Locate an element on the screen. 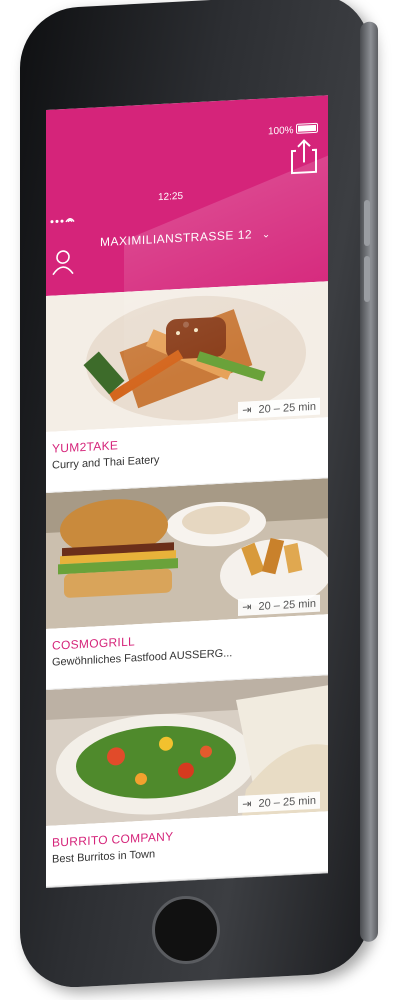 Image resolution: width=400 pixels, height=1000 pixels. restaurant-name: YUM2TAKE is located at coordinates (85, 447).